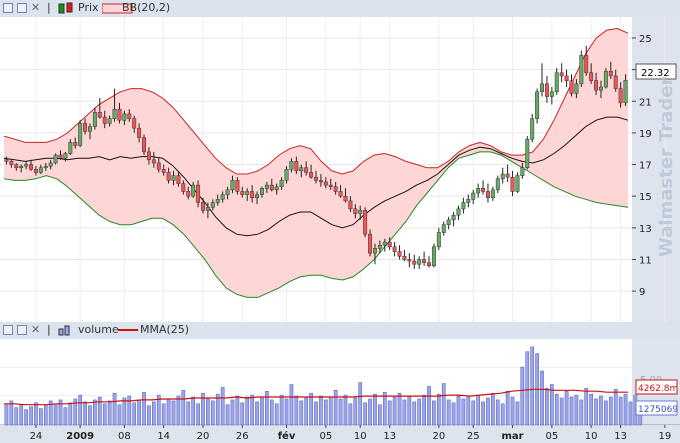  What do you see at coordinates (8, 330) in the screenshot?
I see `volume-minimize-icon` at bounding box center [8, 330].